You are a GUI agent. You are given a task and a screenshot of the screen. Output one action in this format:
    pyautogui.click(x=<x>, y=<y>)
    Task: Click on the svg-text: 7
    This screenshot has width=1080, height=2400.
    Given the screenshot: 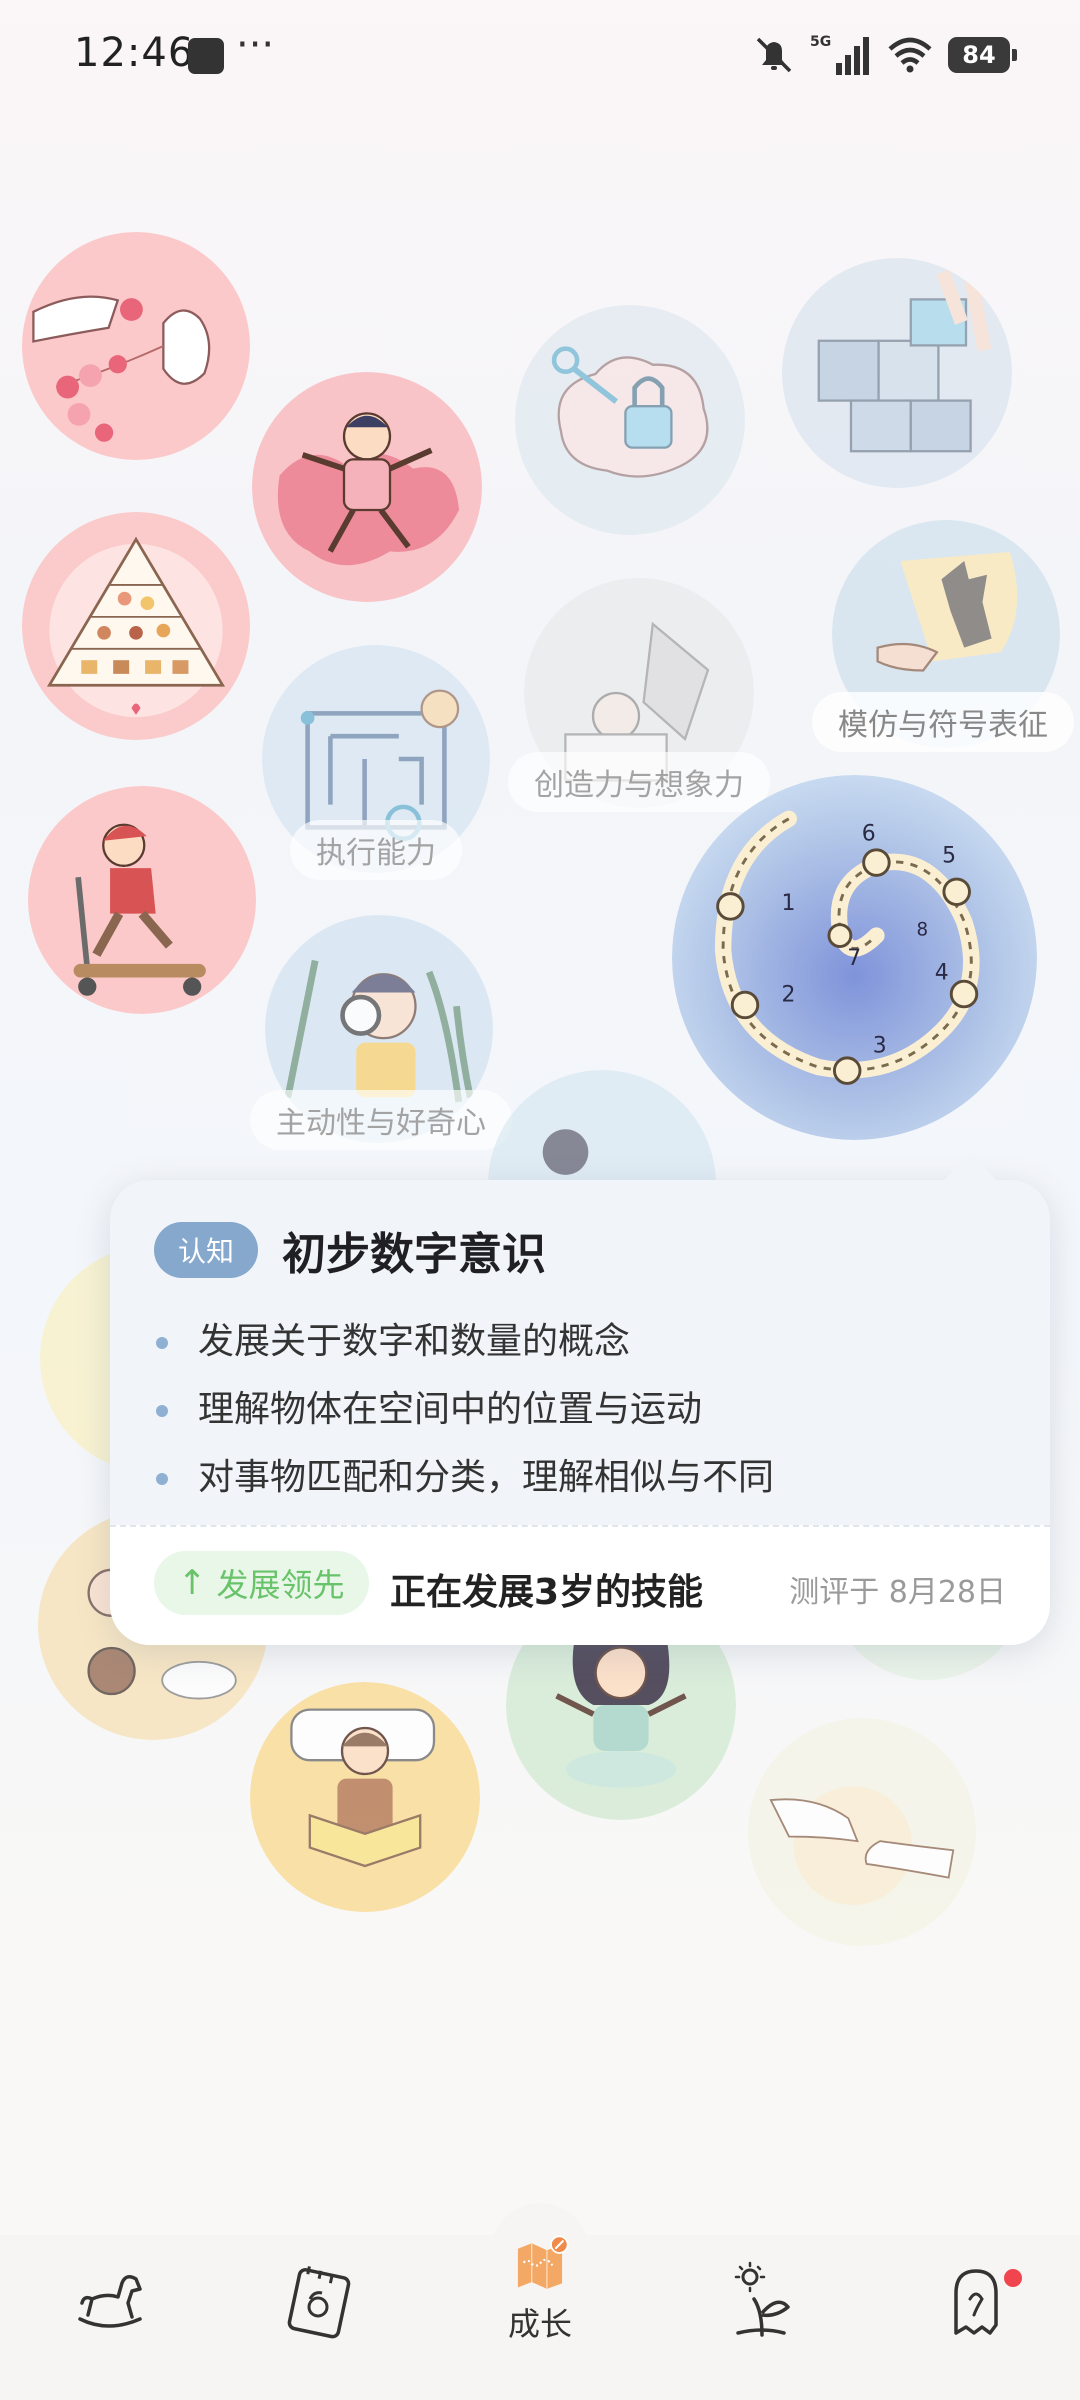 What is the action you would take?
    pyautogui.click(x=854, y=958)
    